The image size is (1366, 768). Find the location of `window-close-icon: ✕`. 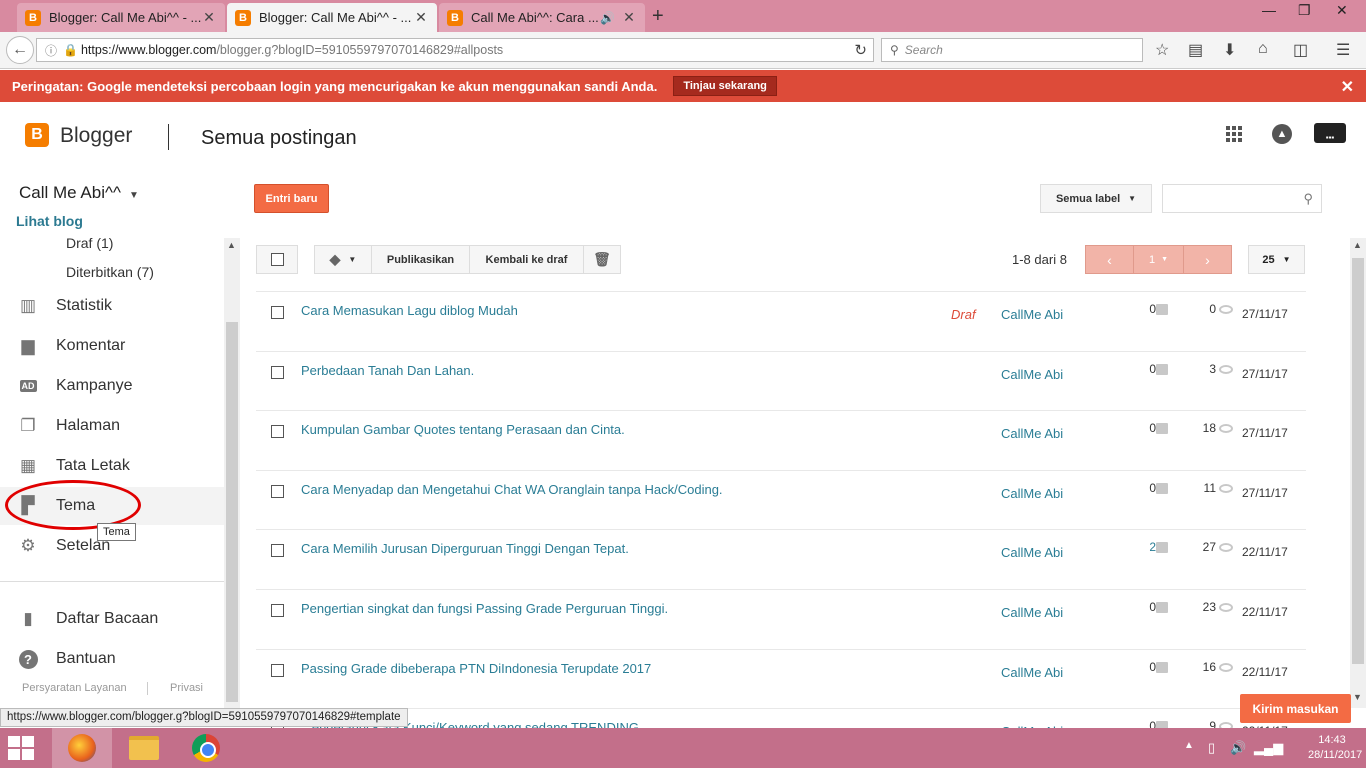

window-close-icon: ✕ is located at coordinates (1342, 10).